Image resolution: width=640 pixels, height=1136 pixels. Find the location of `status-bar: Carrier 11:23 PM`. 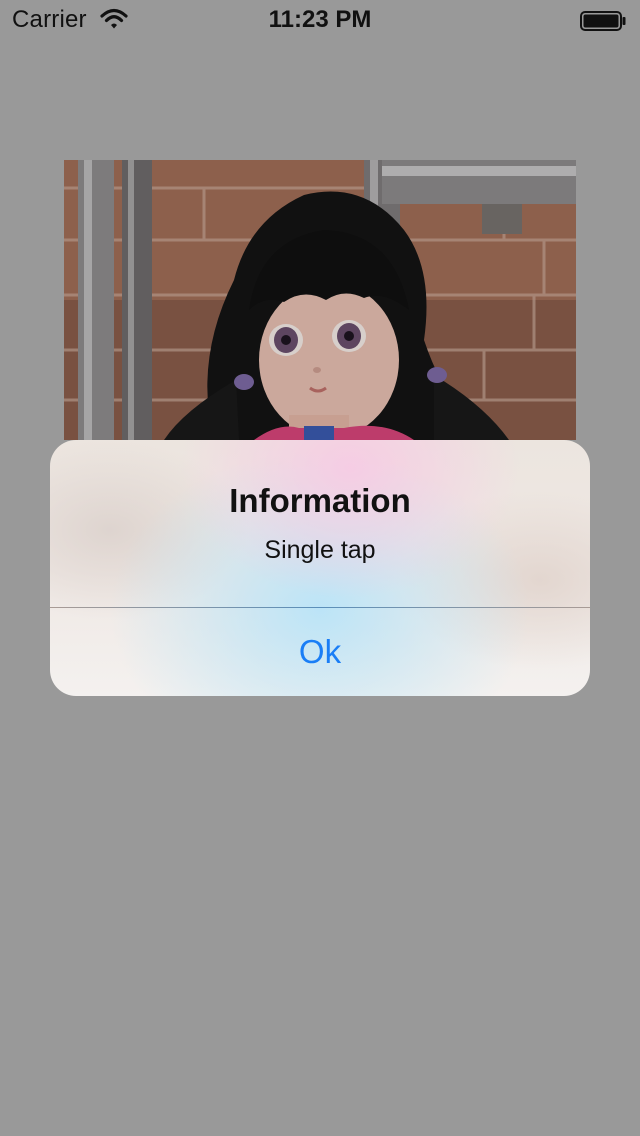

status-bar: Carrier 11:23 PM is located at coordinates (320, 20).